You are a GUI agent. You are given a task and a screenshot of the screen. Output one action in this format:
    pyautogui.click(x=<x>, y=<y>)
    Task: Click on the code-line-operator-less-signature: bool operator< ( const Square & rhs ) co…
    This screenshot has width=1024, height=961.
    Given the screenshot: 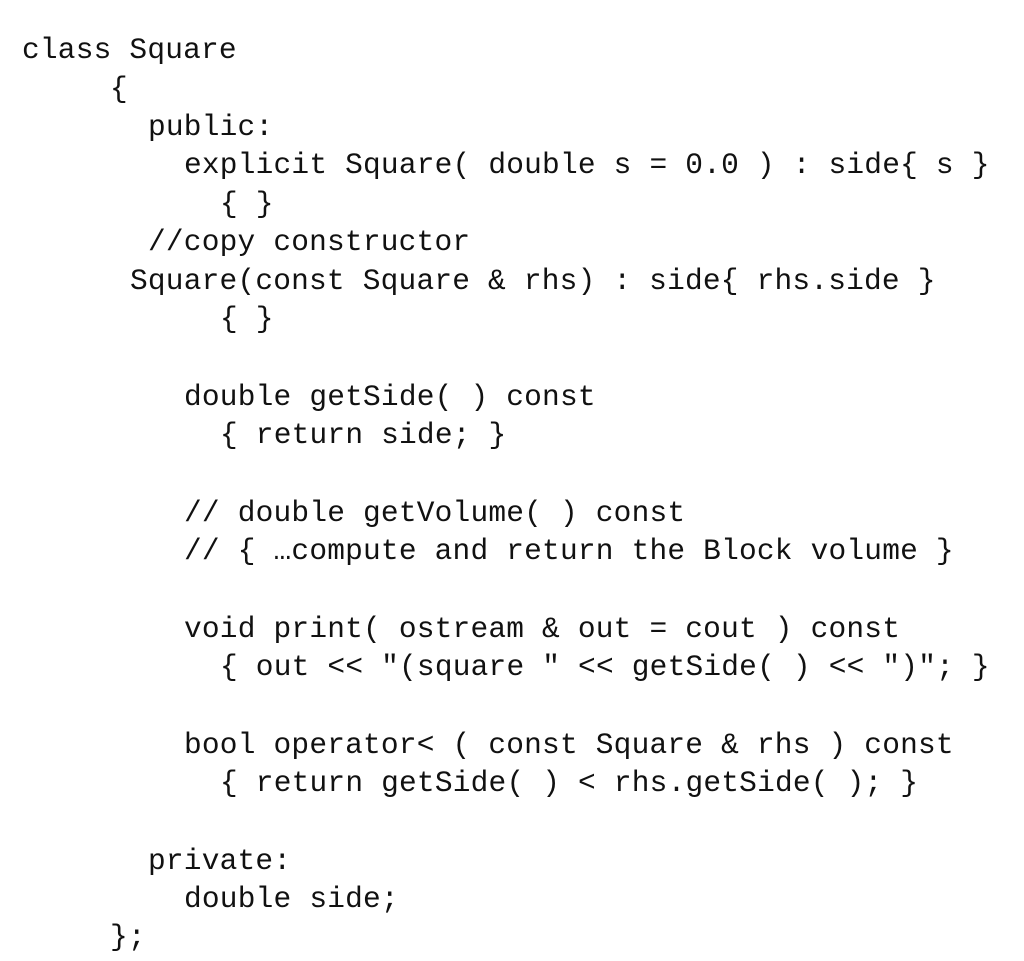 What is the action you would take?
    pyautogui.click(x=569, y=745)
    